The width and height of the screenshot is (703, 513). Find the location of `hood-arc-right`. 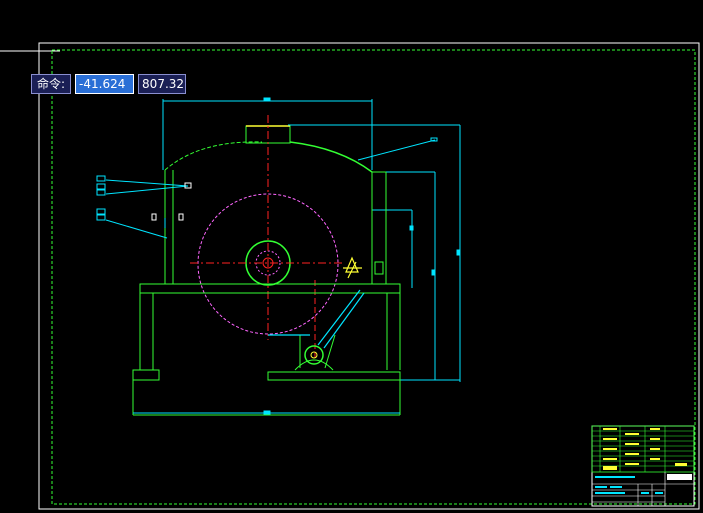

hood-arc-right is located at coordinates (331, 157).